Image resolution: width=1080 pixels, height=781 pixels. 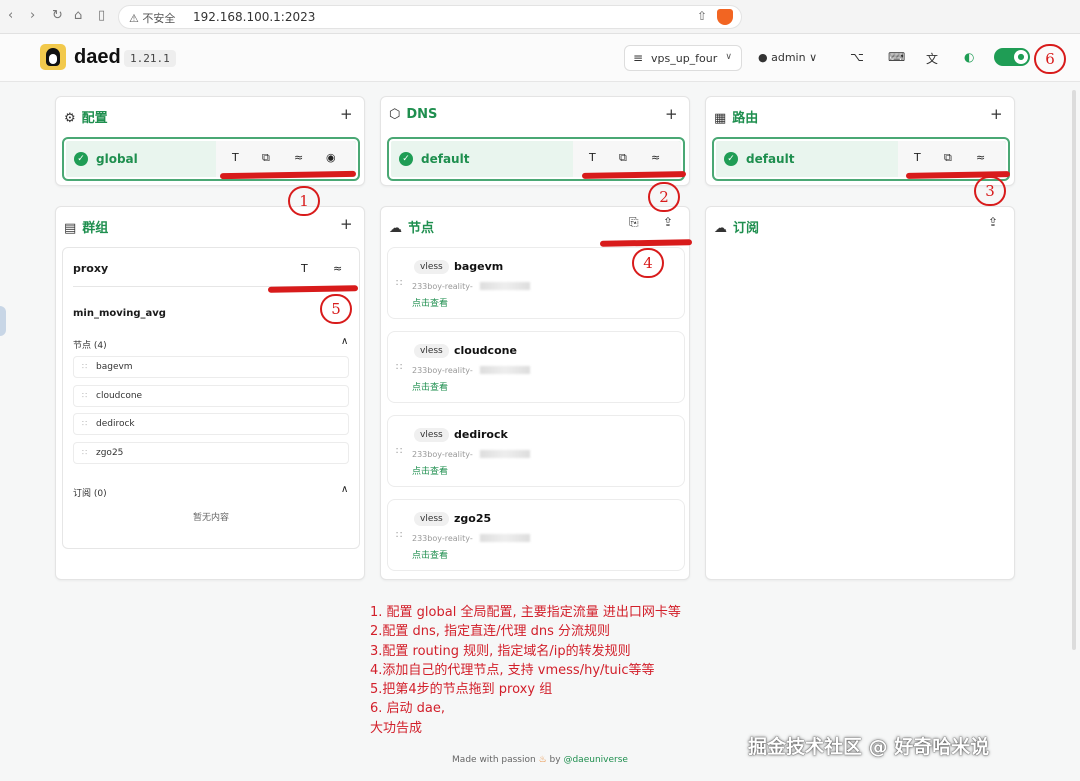 I want to click on add-group-button: +, so click(x=346, y=224).